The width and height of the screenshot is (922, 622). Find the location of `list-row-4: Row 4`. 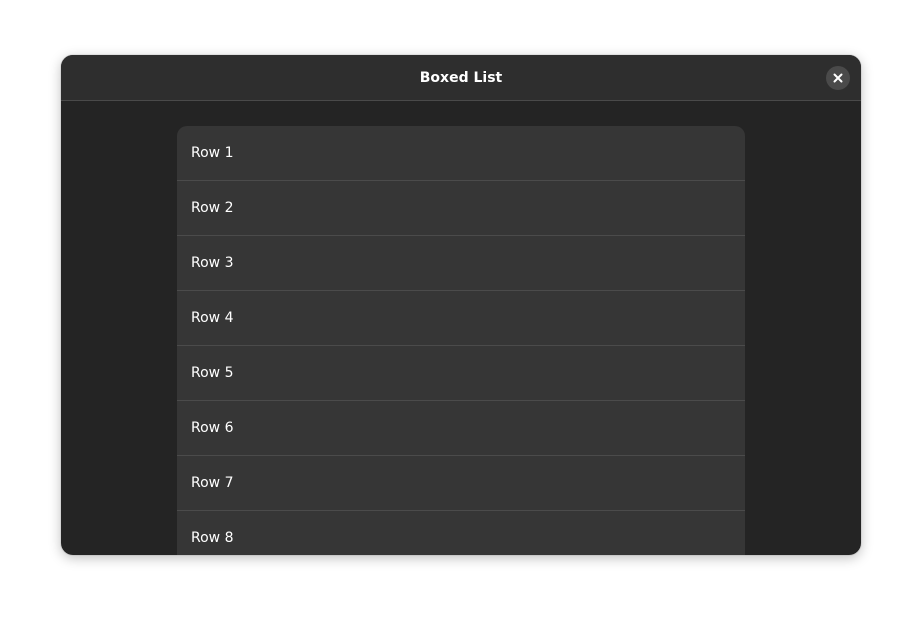

list-row-4: Row 4 is located at coordinates (461, 318).